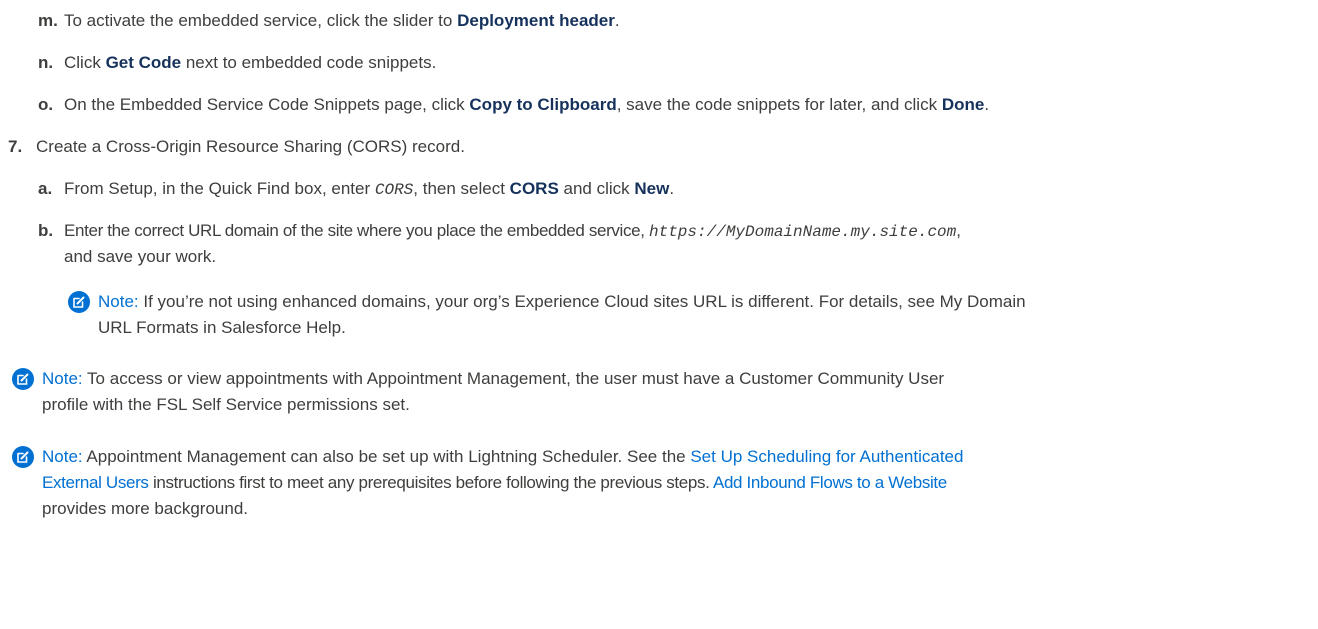 This screenshot has height=629, width=1318. I want to click on step-label: a., so click(45, 188).